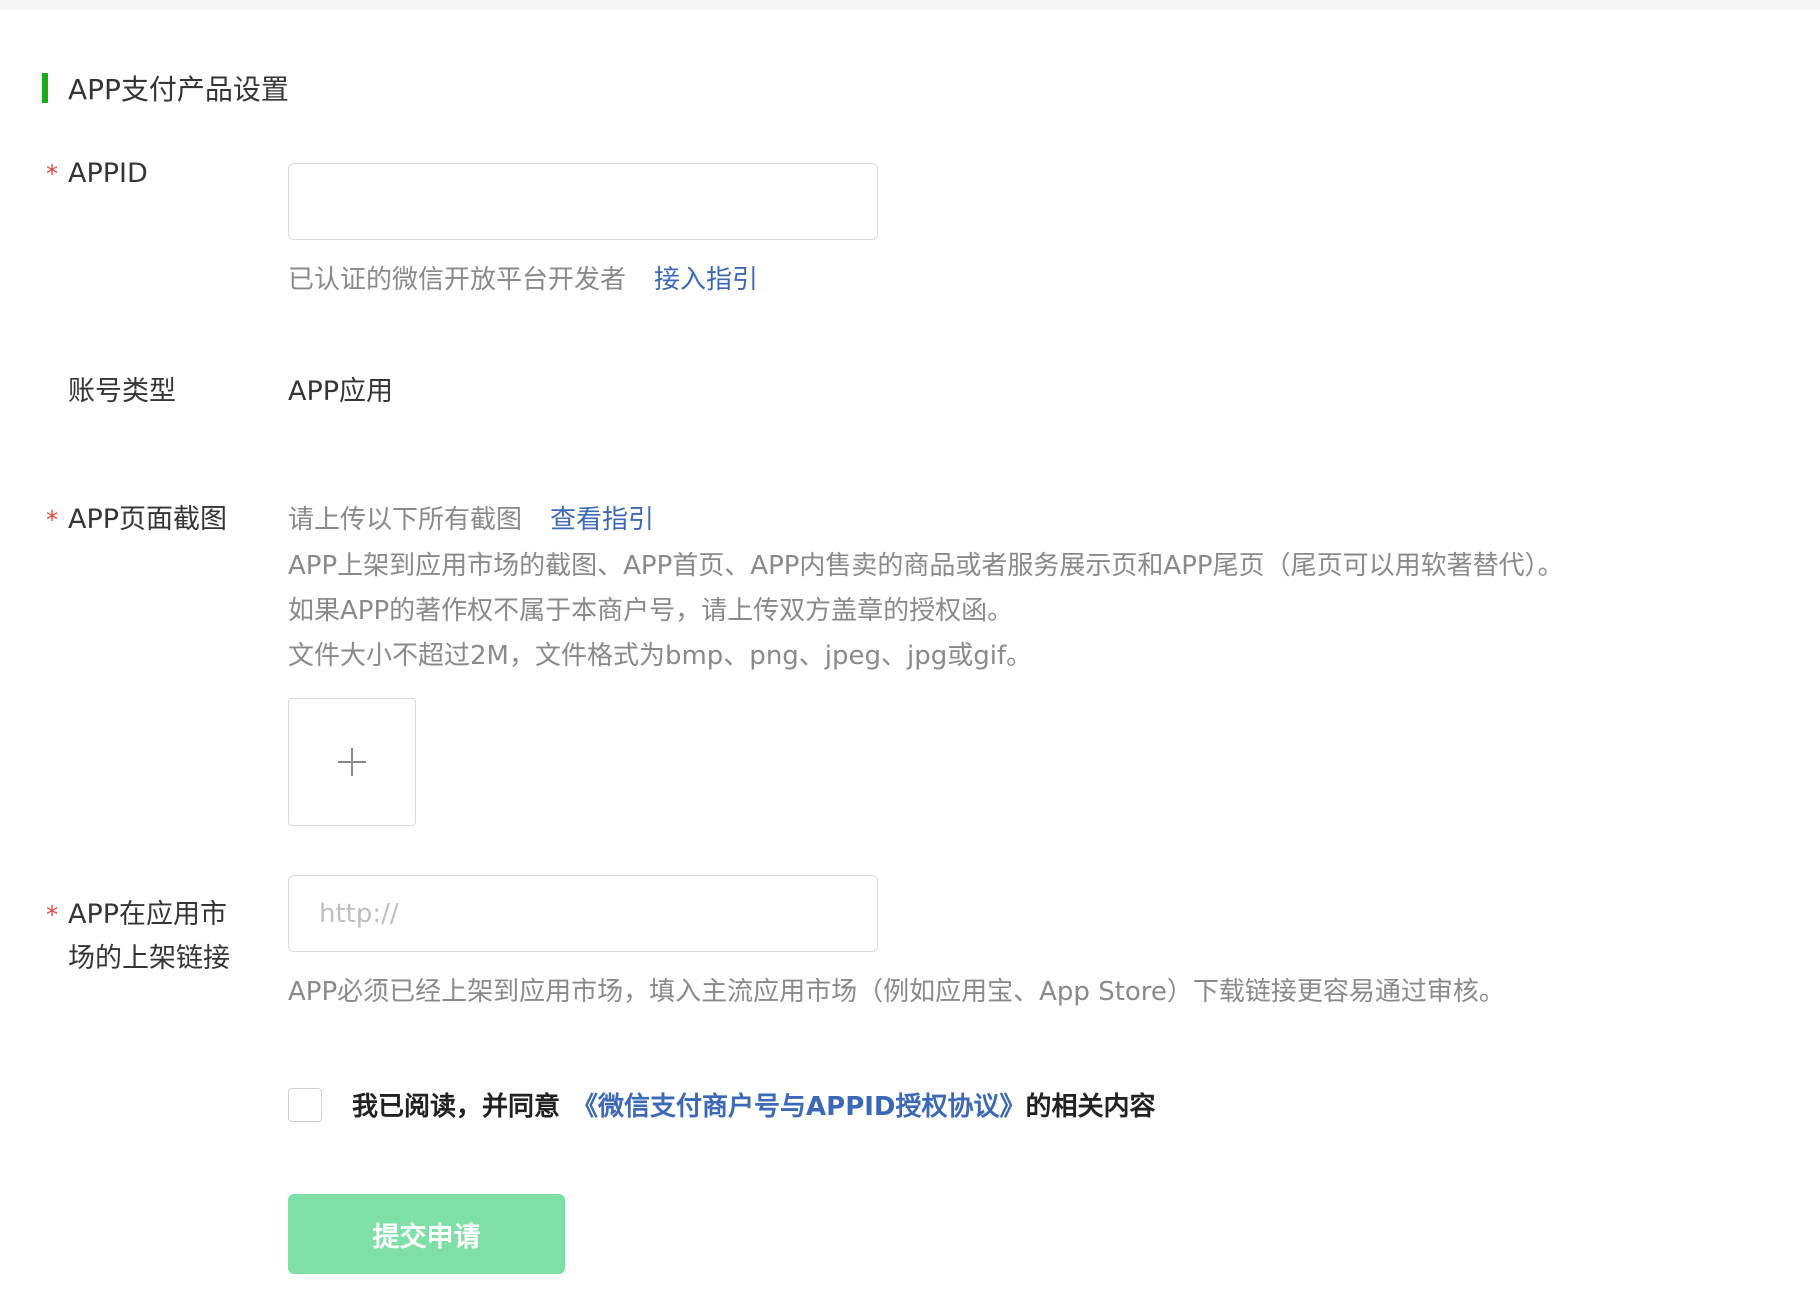 Image resolution: width=1820 pixels, height=1308 pixels. What do you see at coordinates (799, 1104) in the screenshot?
I see `agreement-link: 《微信支付商户号与APPID授权协议》` at bounding box center [799, 1104].